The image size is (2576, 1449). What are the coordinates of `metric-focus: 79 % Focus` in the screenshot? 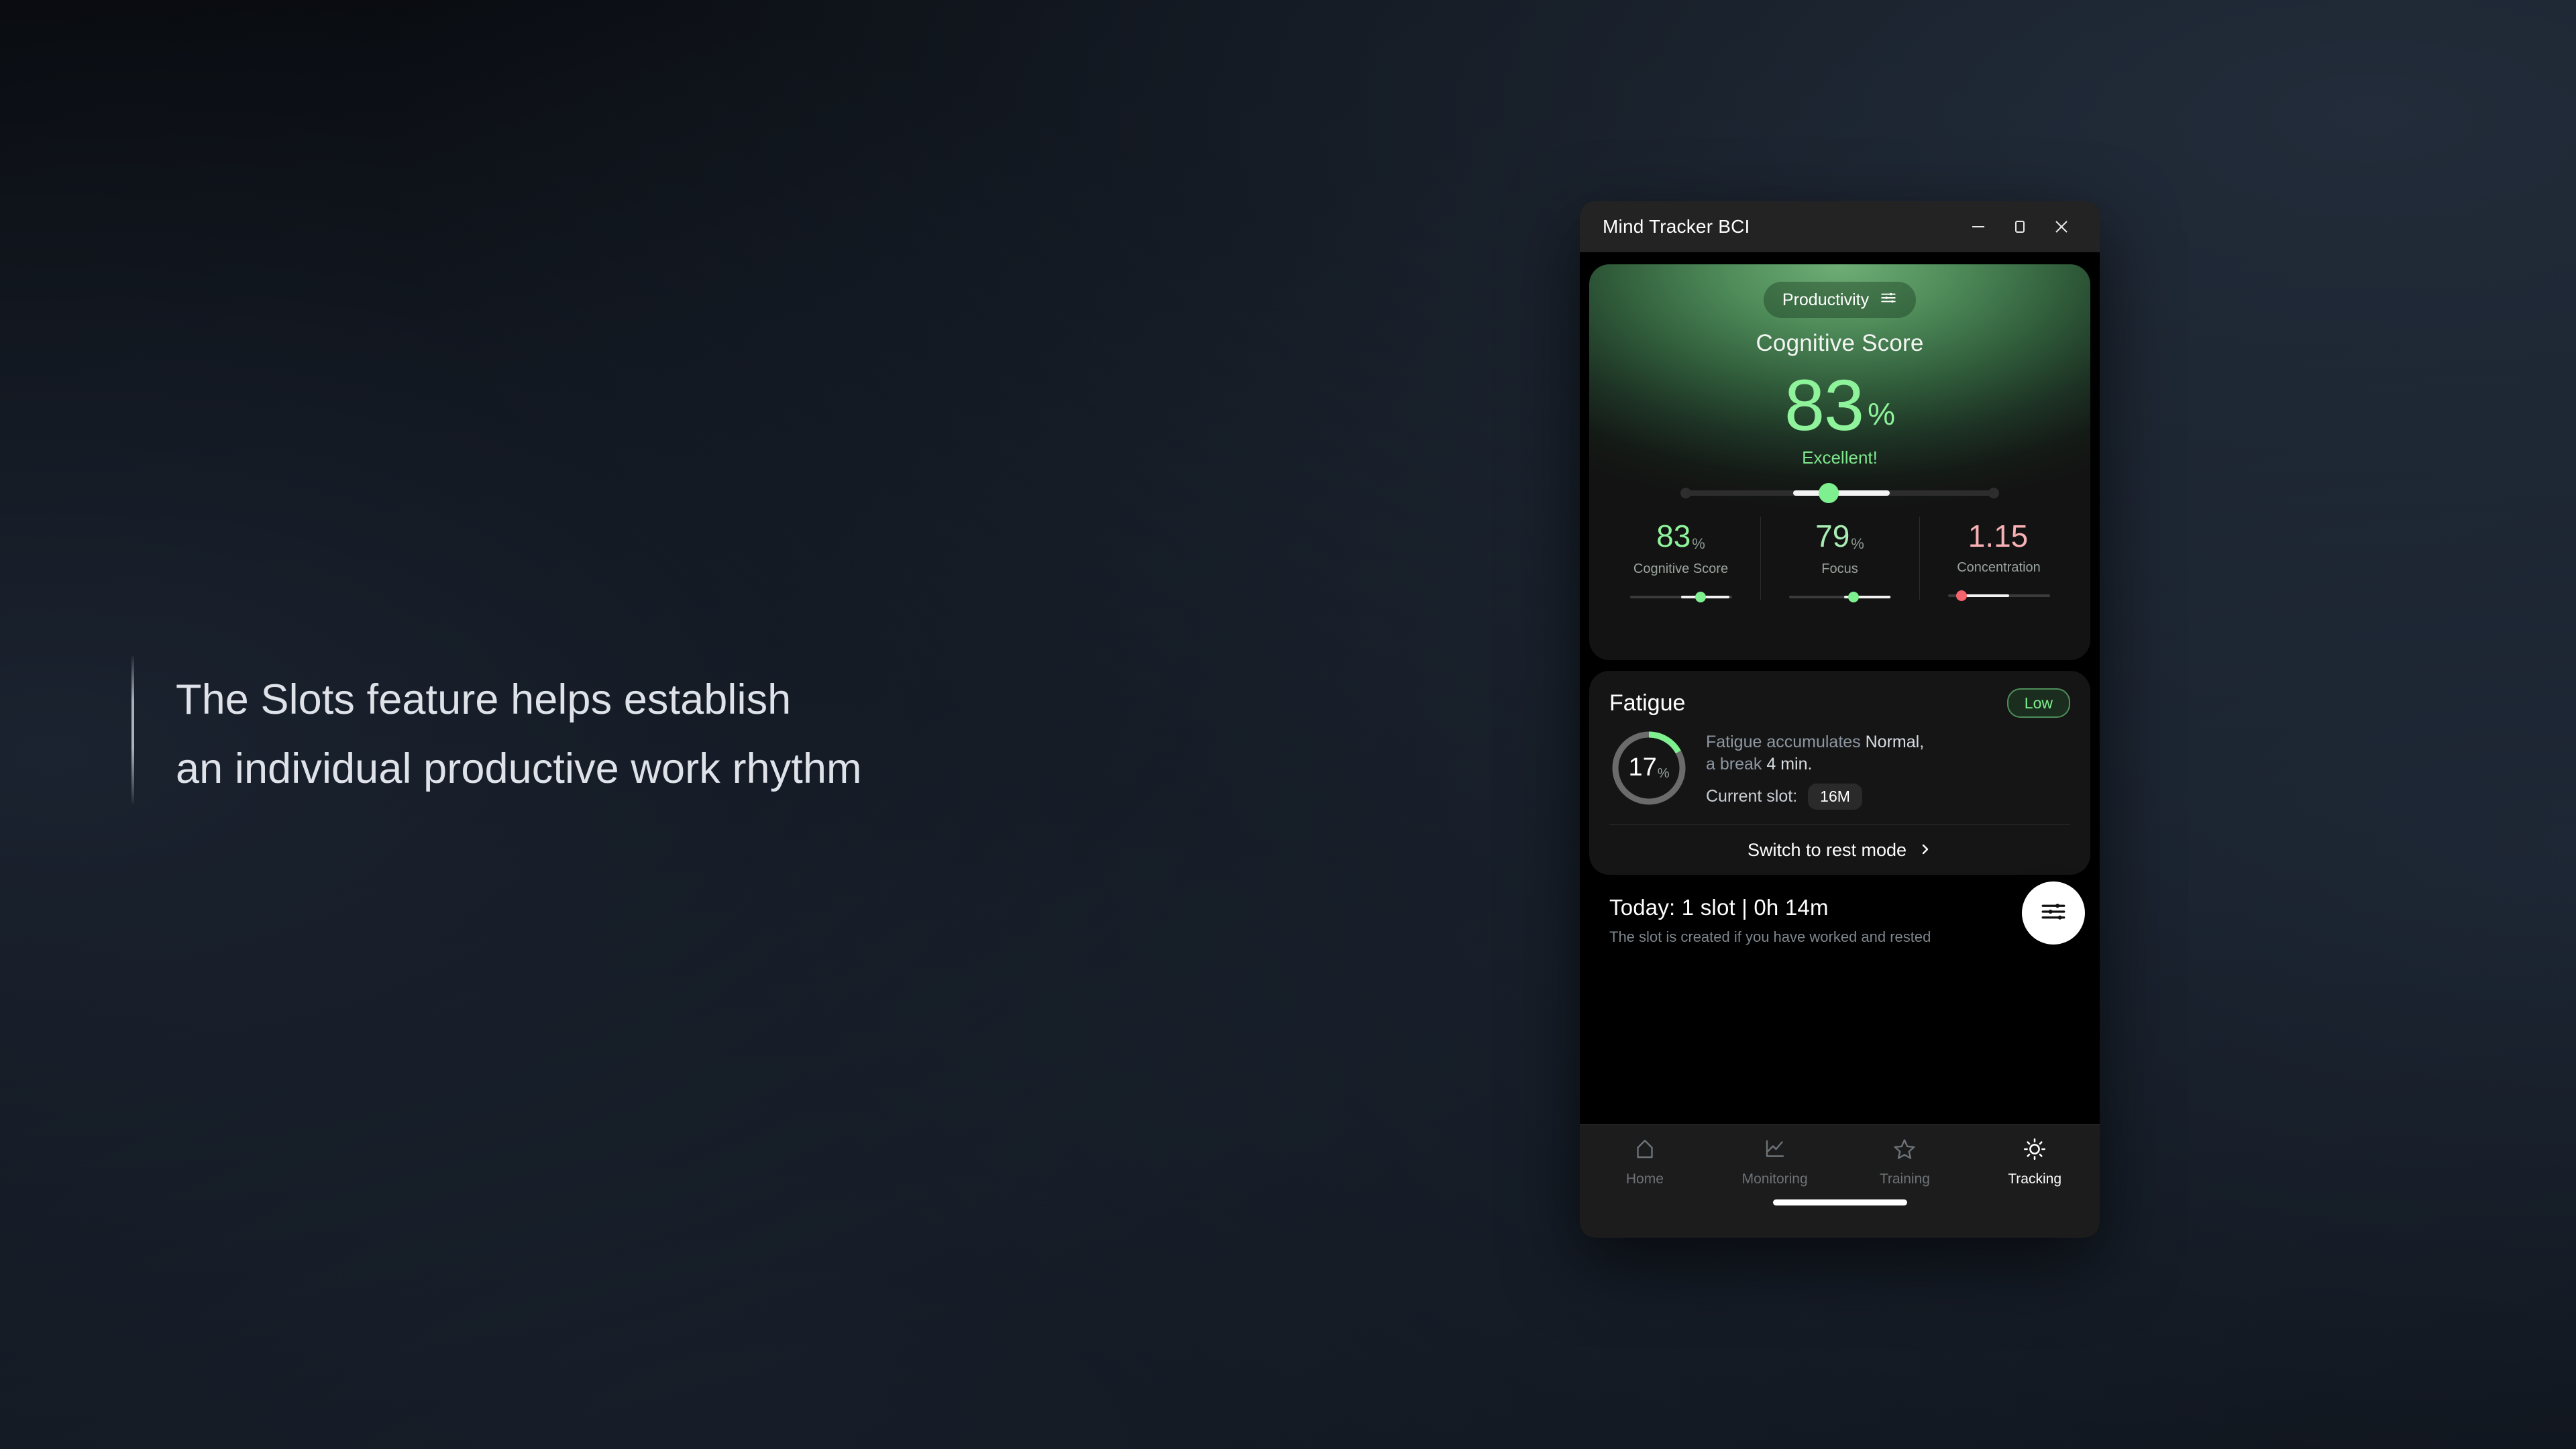 It's located at (1839, 560).